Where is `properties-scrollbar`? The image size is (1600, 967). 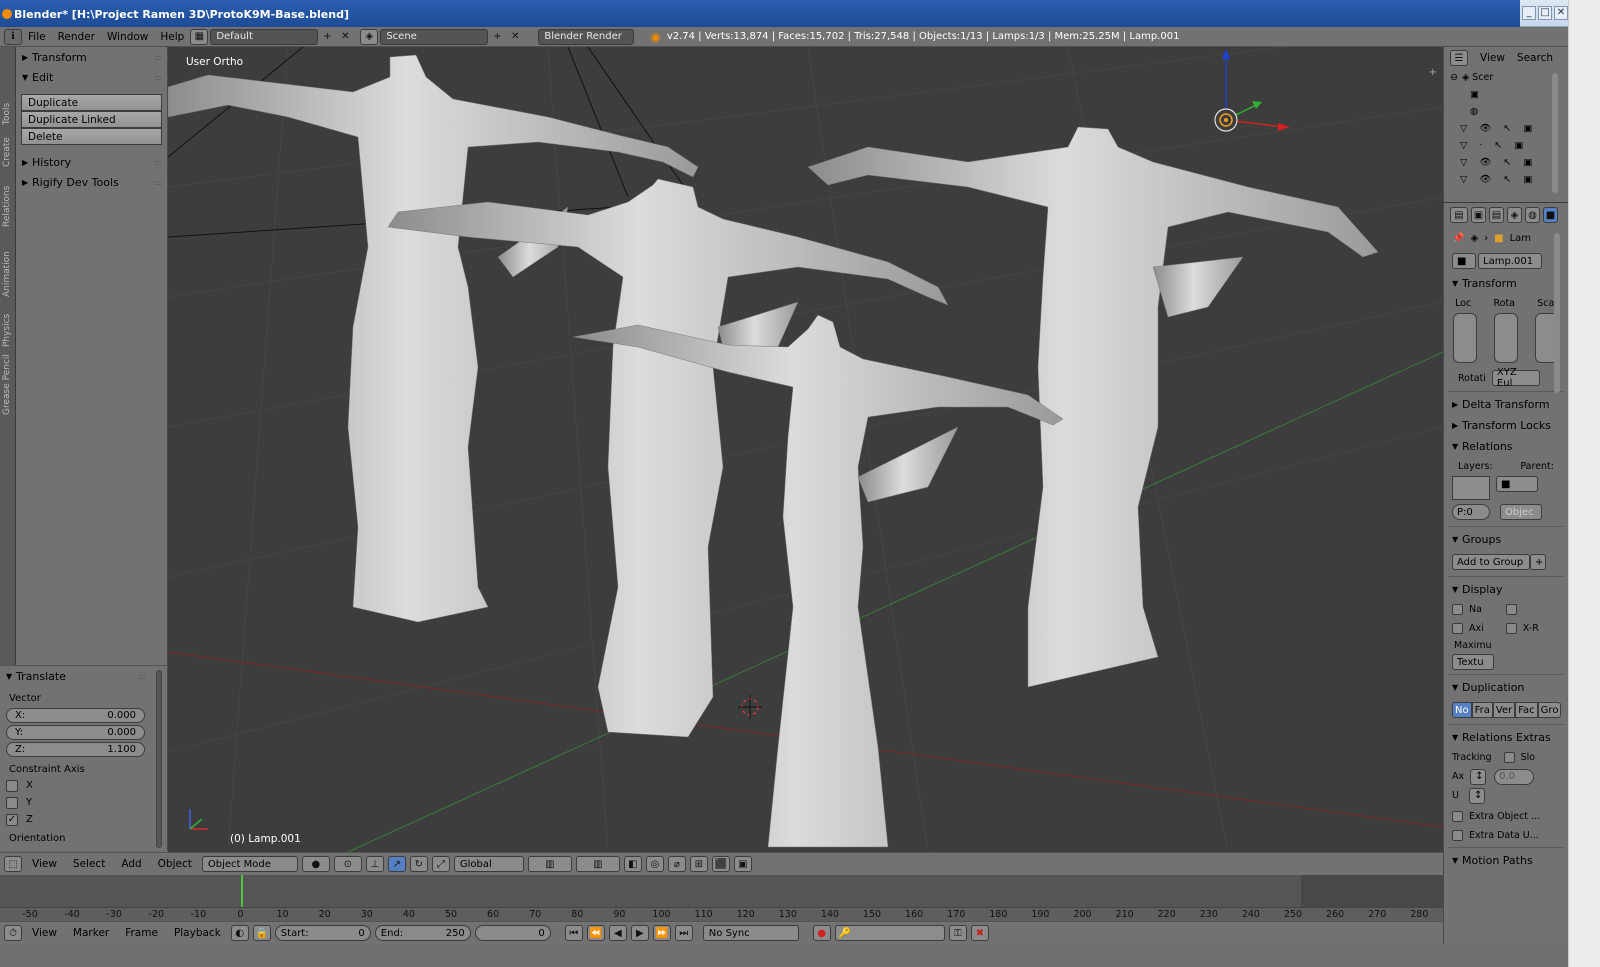 properties-scrollbar is located at coordinates (1557, 313).